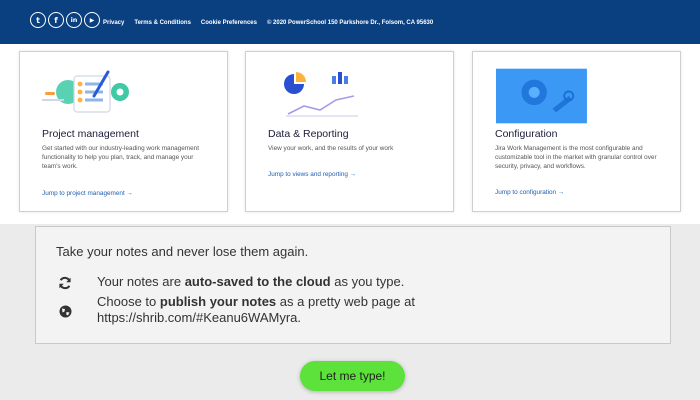 The image size is (700, 400). I want to click on card-title: Configuration, so click(526, 134).